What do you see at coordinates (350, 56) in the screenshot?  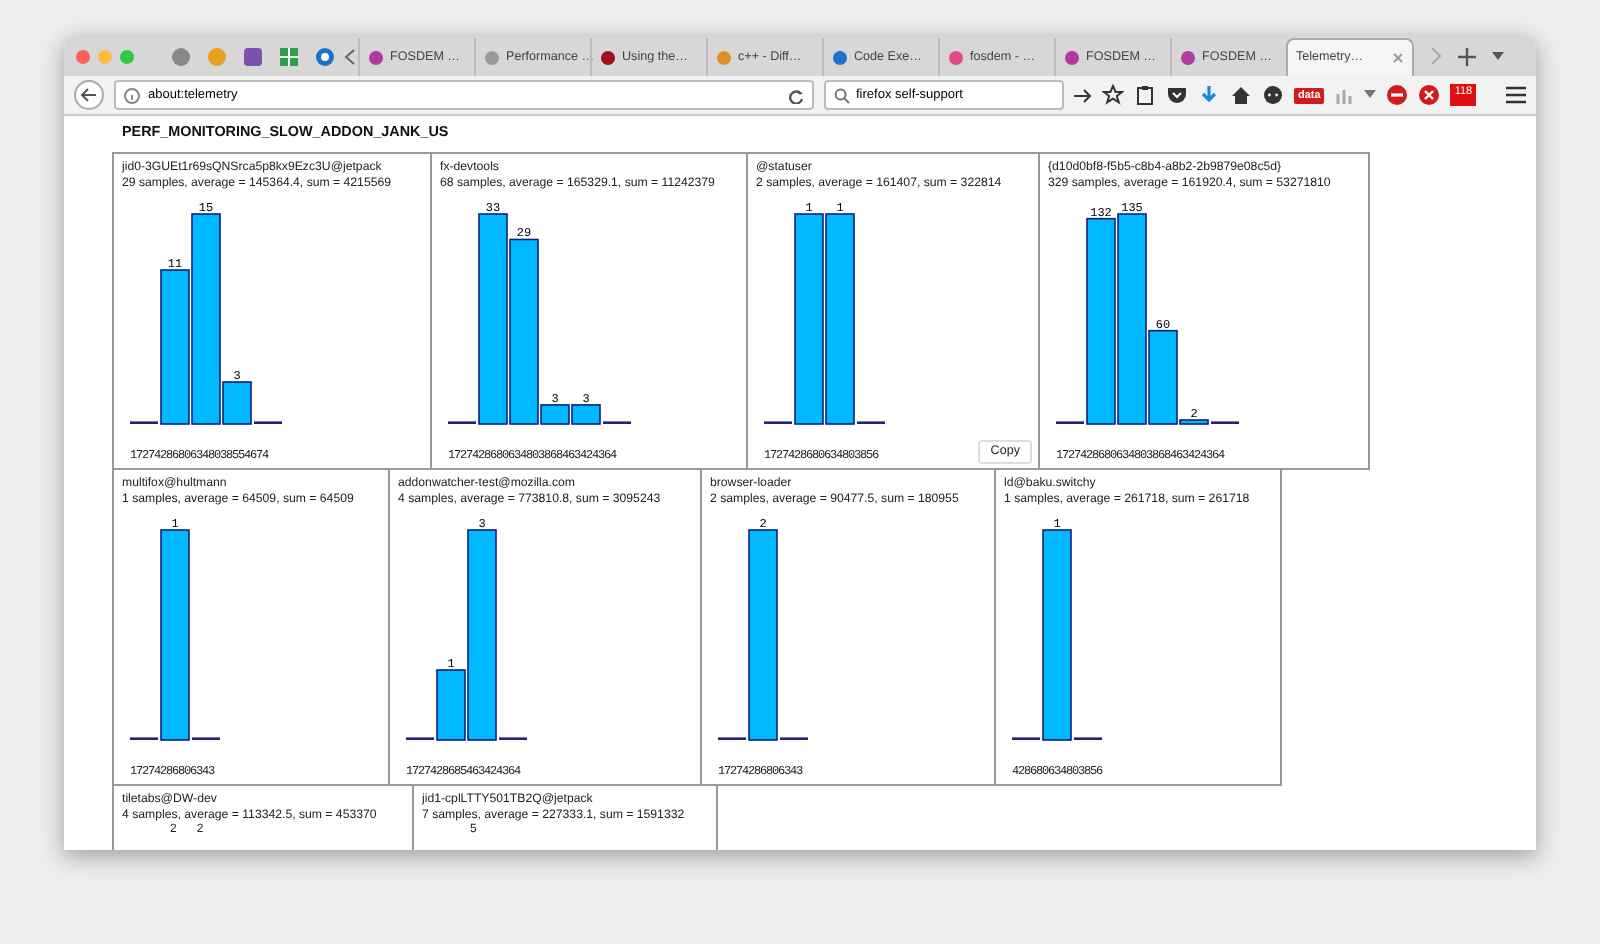 I see `chevron-left-icon` at bounding box center [350, 56].